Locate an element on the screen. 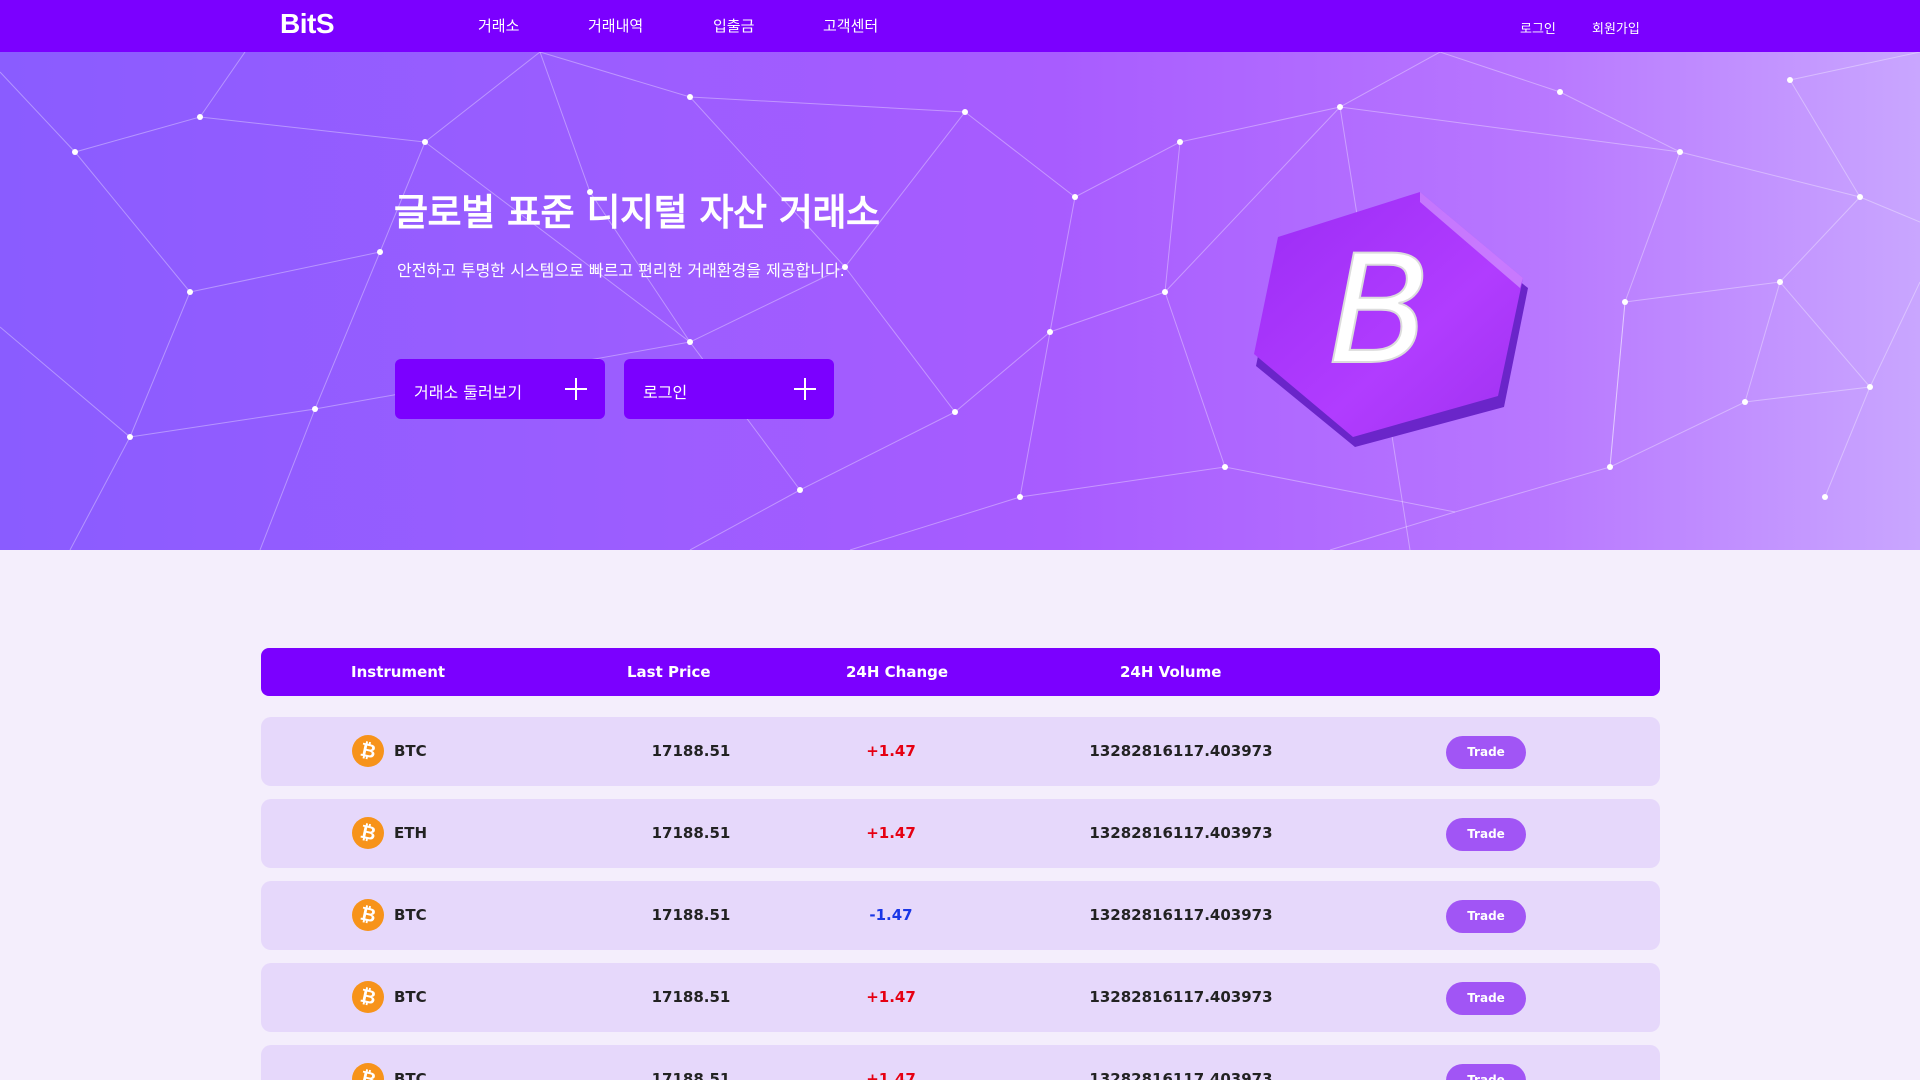  col-last-price: Last Price is located at coordinates (669, 672).